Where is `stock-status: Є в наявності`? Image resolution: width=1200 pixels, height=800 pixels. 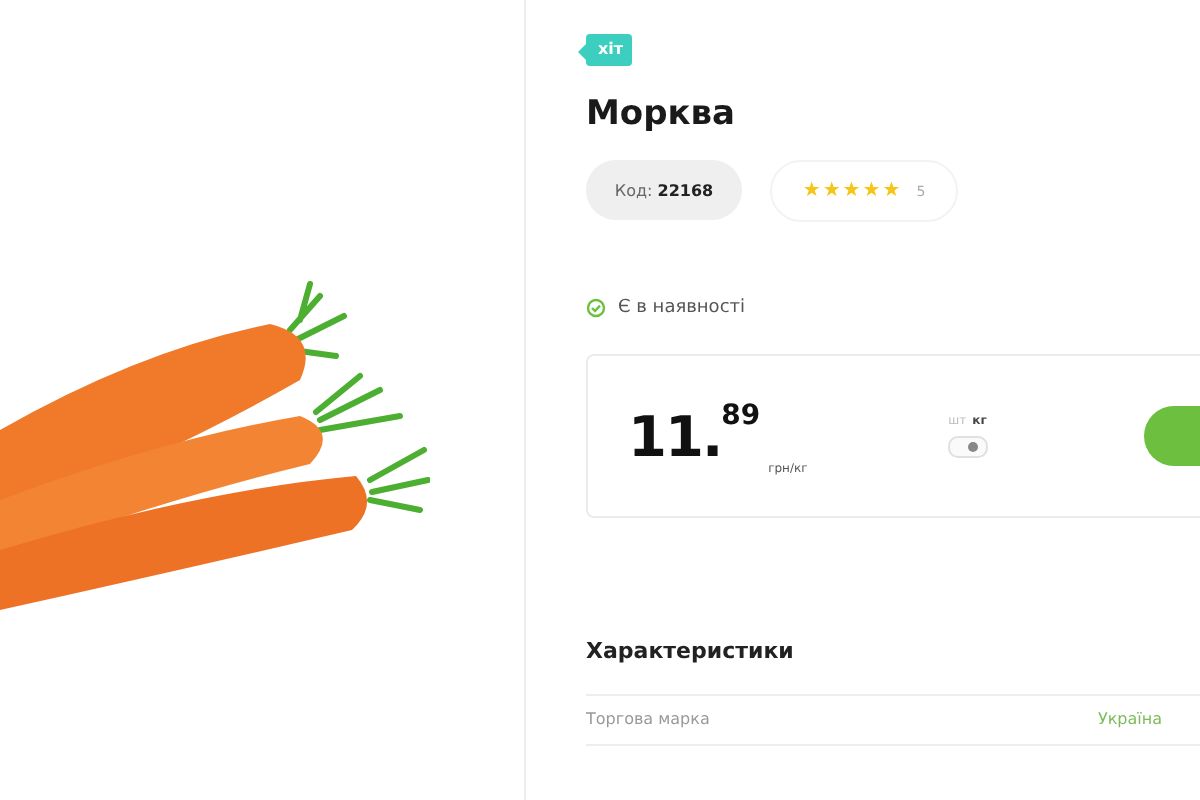
stock-status: Є в наявності is located at coordinates (682, 308).